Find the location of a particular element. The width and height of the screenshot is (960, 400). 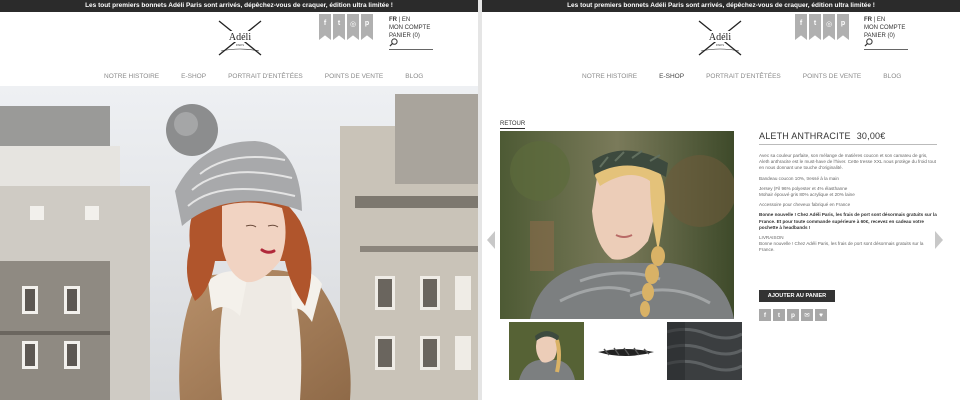

product-name: ALETH ANTHRACITE is located at coordinates (805, 136).